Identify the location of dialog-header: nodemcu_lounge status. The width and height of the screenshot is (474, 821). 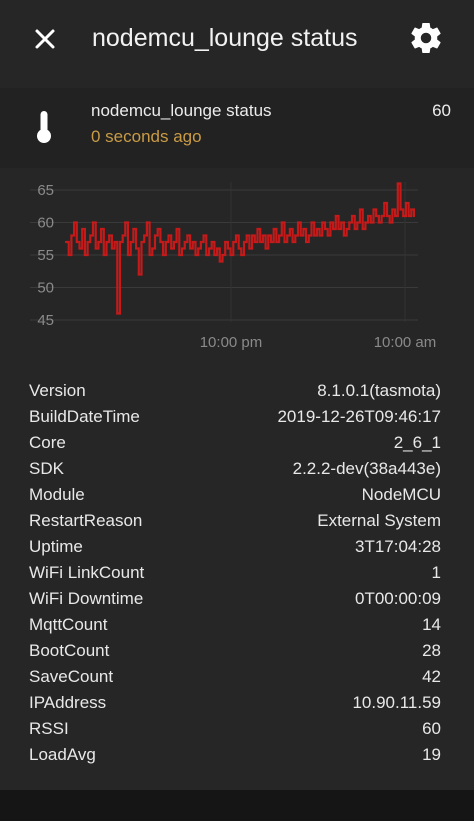
(237, 39).